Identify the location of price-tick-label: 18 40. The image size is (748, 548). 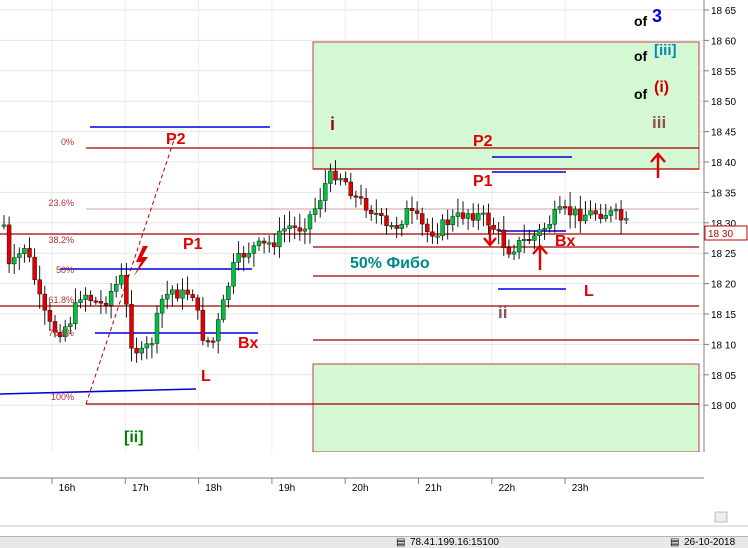
(723, 163).